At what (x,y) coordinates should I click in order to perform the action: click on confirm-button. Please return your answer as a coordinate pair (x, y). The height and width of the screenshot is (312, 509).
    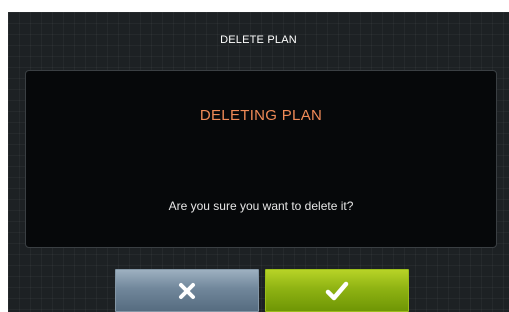
    Looking at the image, I should click on (337, 290).